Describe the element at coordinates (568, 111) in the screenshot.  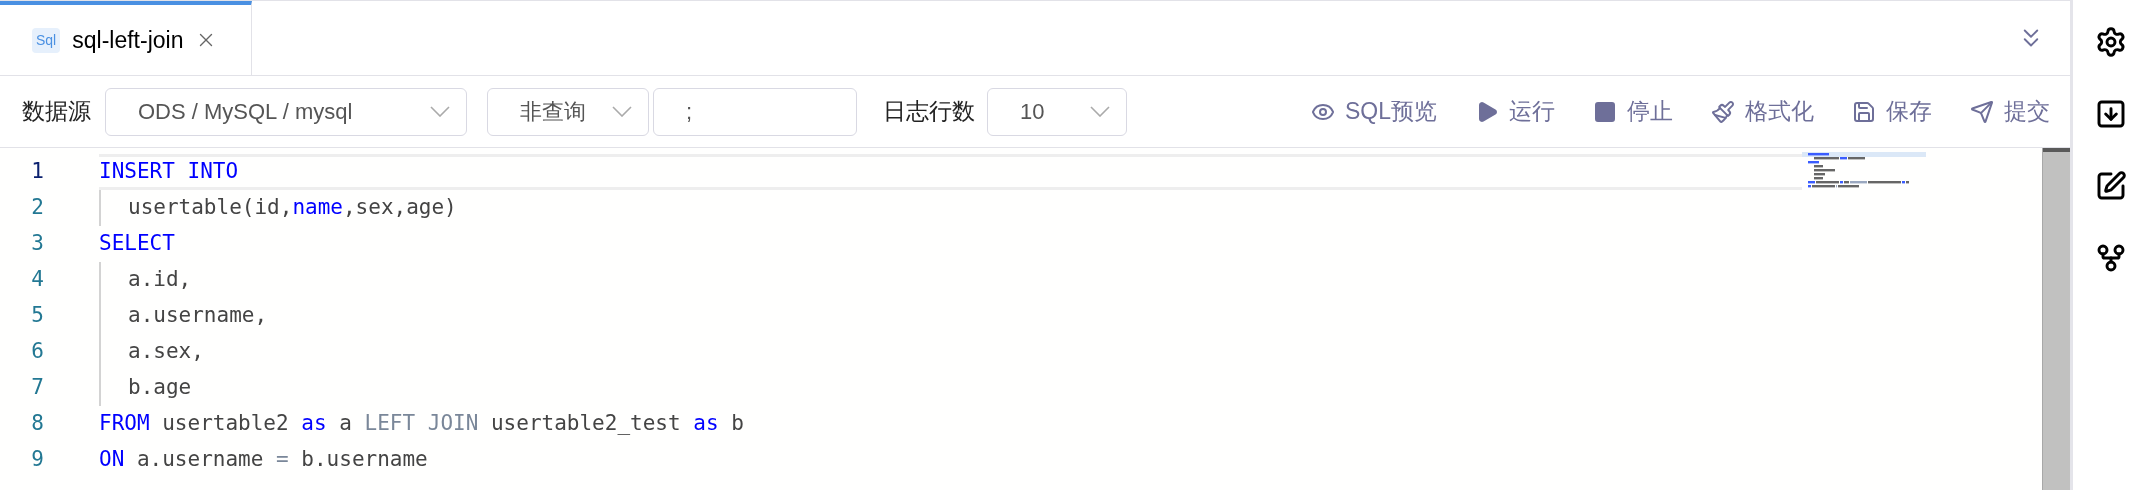
I see `query-type-select: 非查询` at that location.